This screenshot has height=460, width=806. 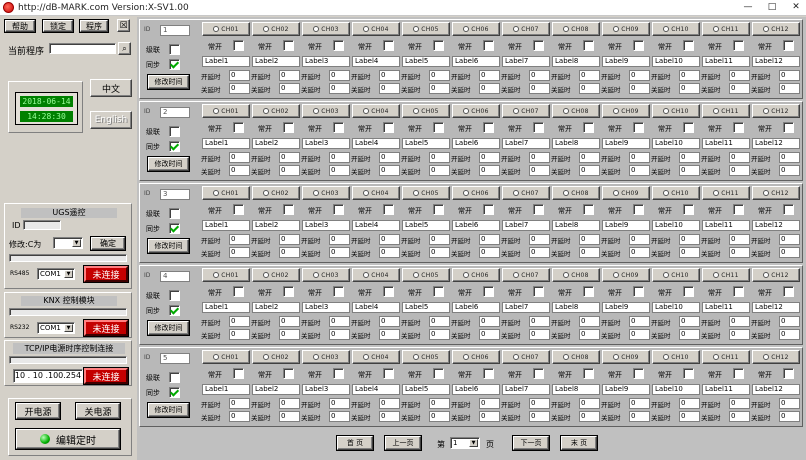 I want to click on channel-toggle-button: CH10, so click(x=676, y=357).